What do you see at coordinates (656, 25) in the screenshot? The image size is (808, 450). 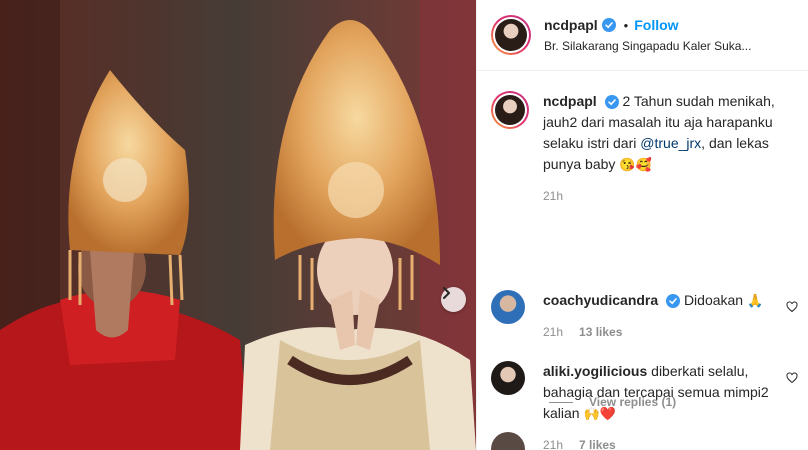 I see `follow-button: Follow` at bounding box center [656, 25].